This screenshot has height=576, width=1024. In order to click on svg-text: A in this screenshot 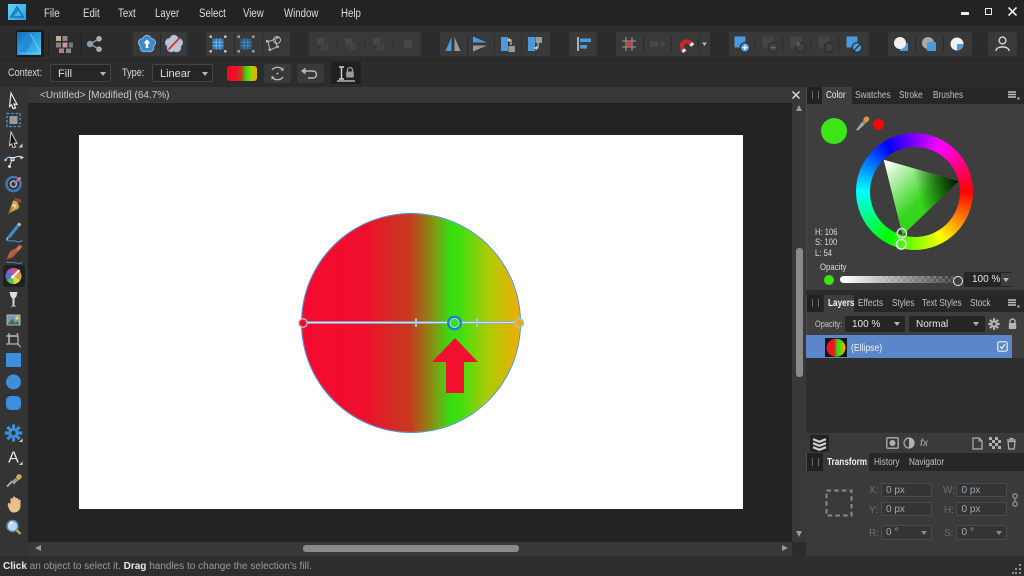, I will do `click(13, 458)`.